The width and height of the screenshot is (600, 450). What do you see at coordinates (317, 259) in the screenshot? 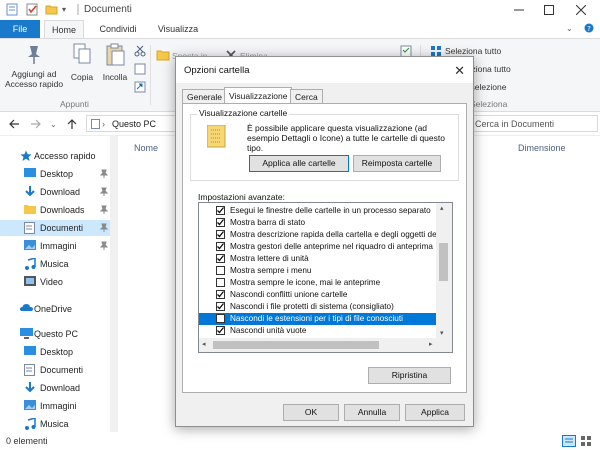
I see `setting-row: Mostra lettere di unità` at bounding box center [317, 259].